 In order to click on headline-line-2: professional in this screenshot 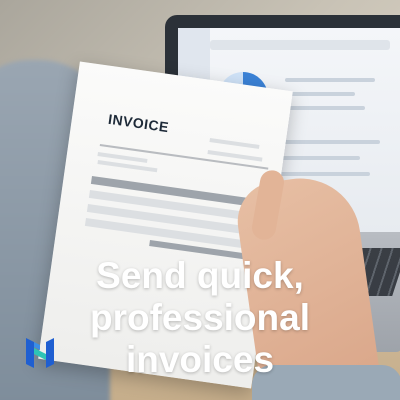, I will do `click(200, 317)`.